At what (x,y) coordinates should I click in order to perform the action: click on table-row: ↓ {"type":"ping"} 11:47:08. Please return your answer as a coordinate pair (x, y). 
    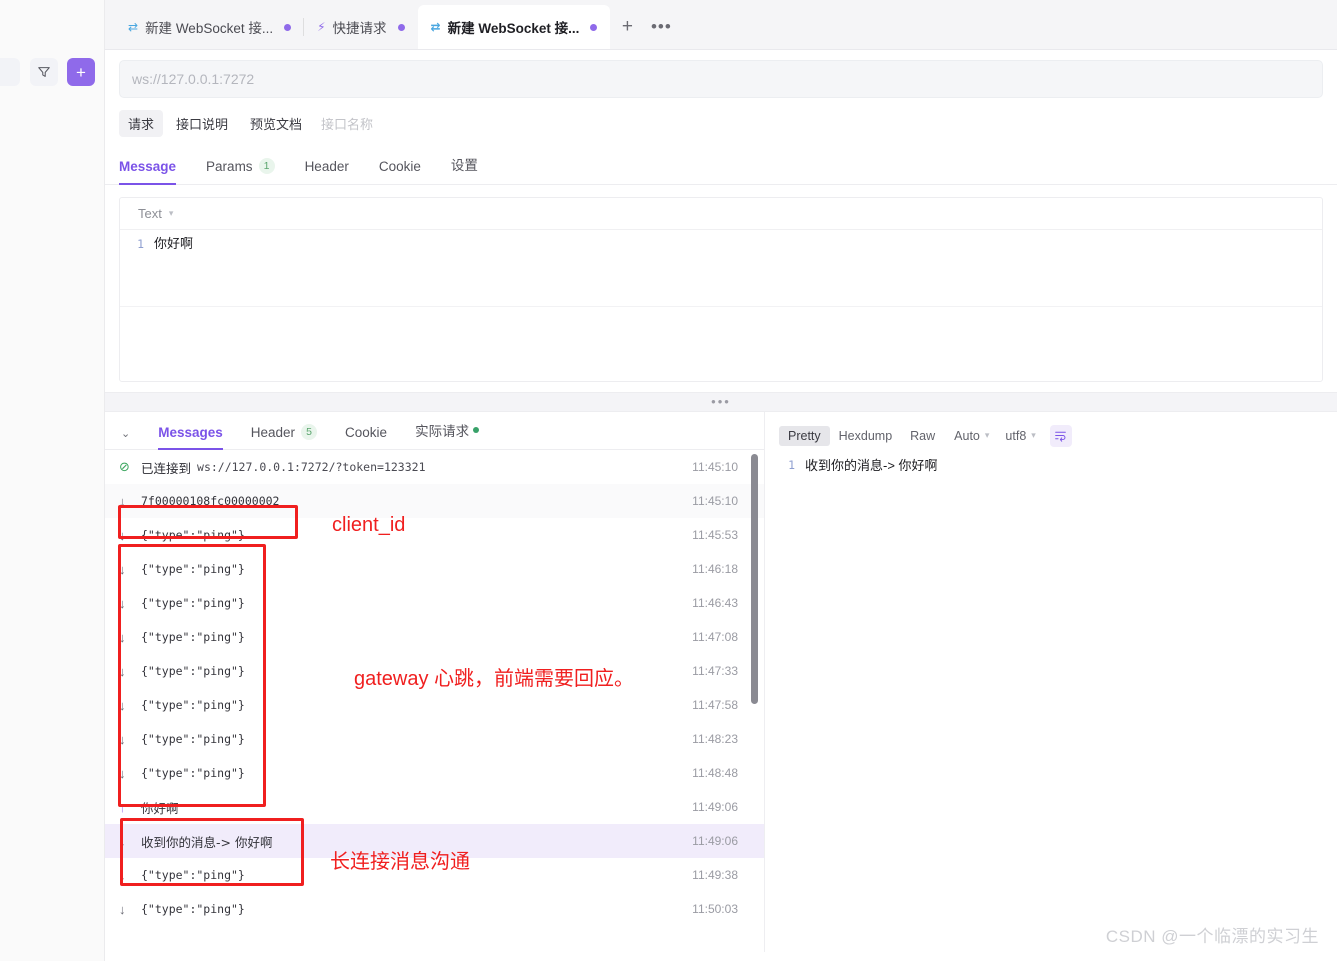
    Looking at the image, I should click on (434, 637).